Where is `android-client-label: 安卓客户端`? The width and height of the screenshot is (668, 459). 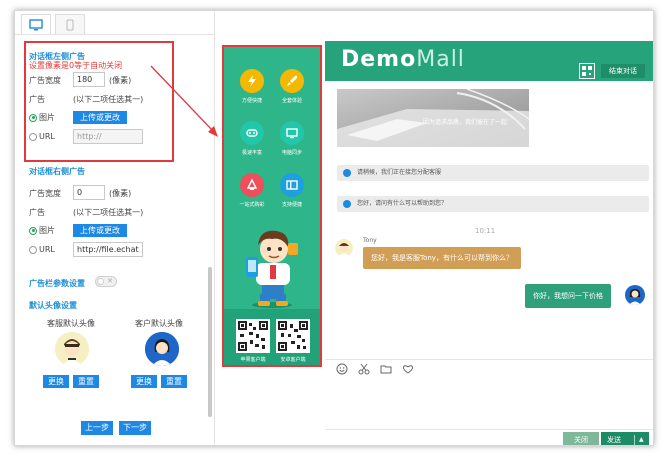 android-client-label: 安卓客户端 is located at coordinates (293, 360).